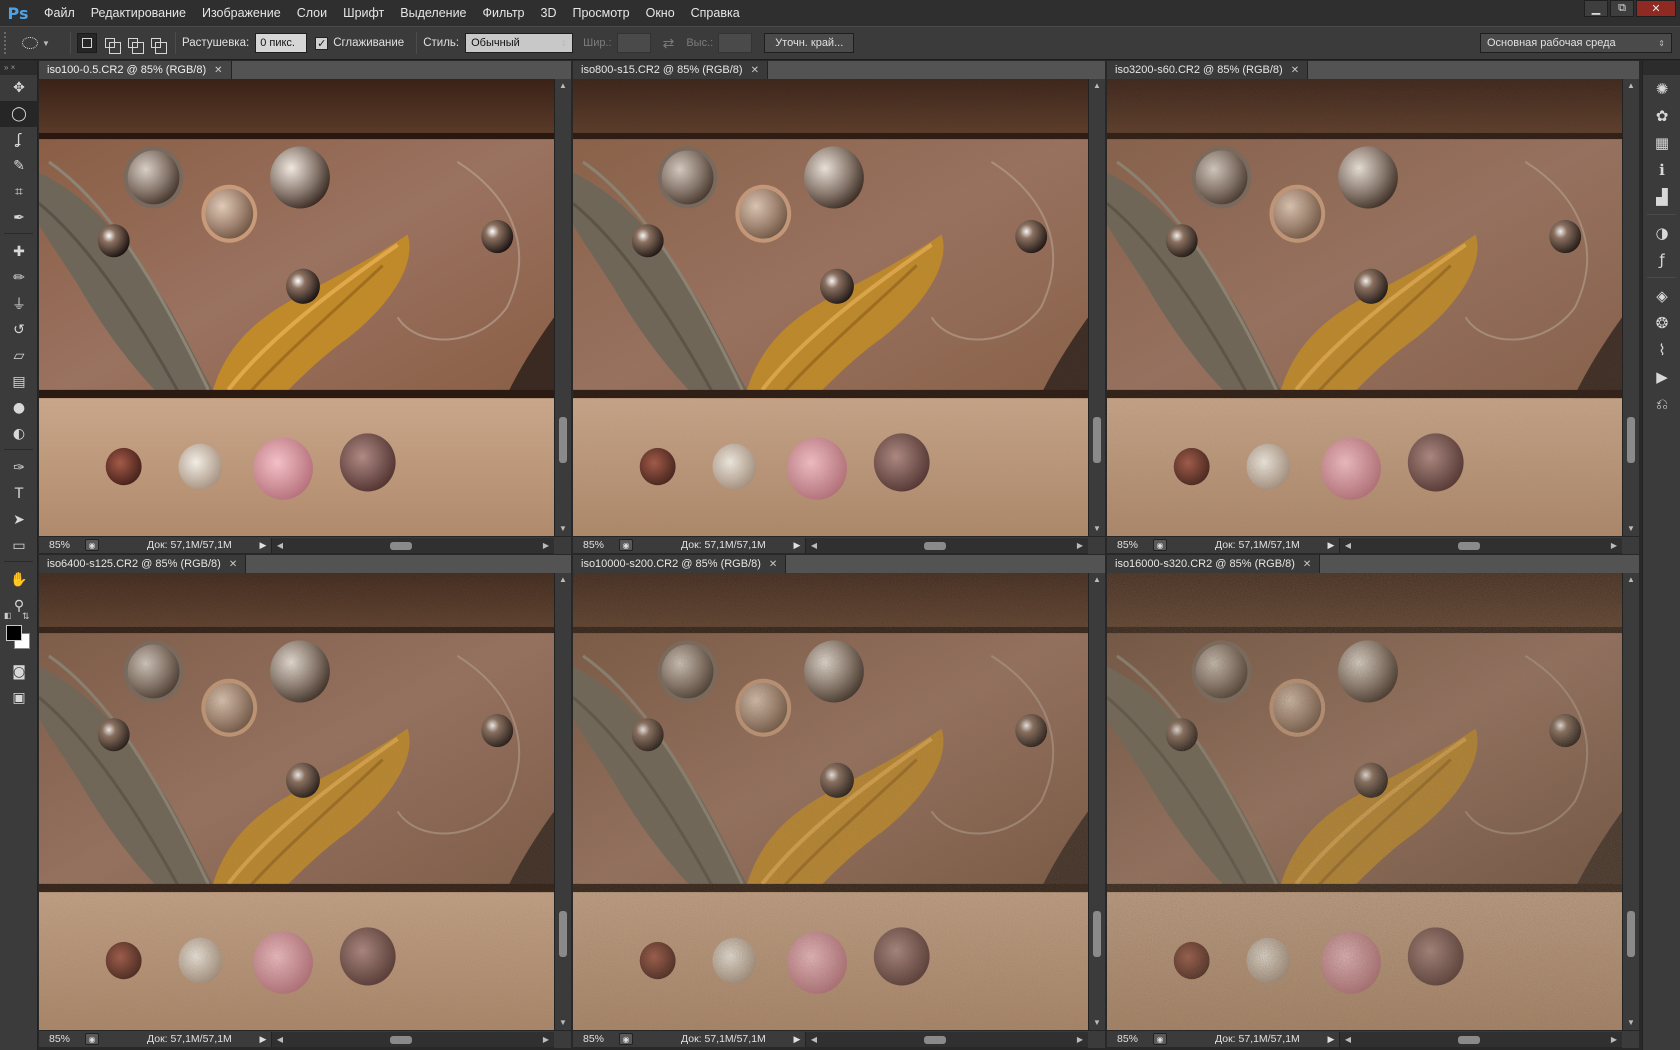 This screenshot has width=1680, height=1050. Describe the element at coordinates (680, 564) in the screenshot. I see `document-tab: iso10000-s200.CR2 @ 85% (RGB/8) ✕` at that location.